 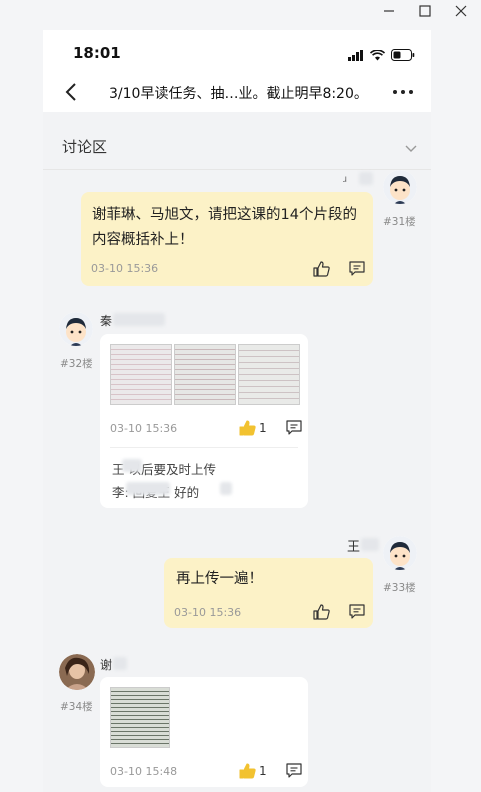 I want to click on minimize-icon, so click(x=389, y=11).